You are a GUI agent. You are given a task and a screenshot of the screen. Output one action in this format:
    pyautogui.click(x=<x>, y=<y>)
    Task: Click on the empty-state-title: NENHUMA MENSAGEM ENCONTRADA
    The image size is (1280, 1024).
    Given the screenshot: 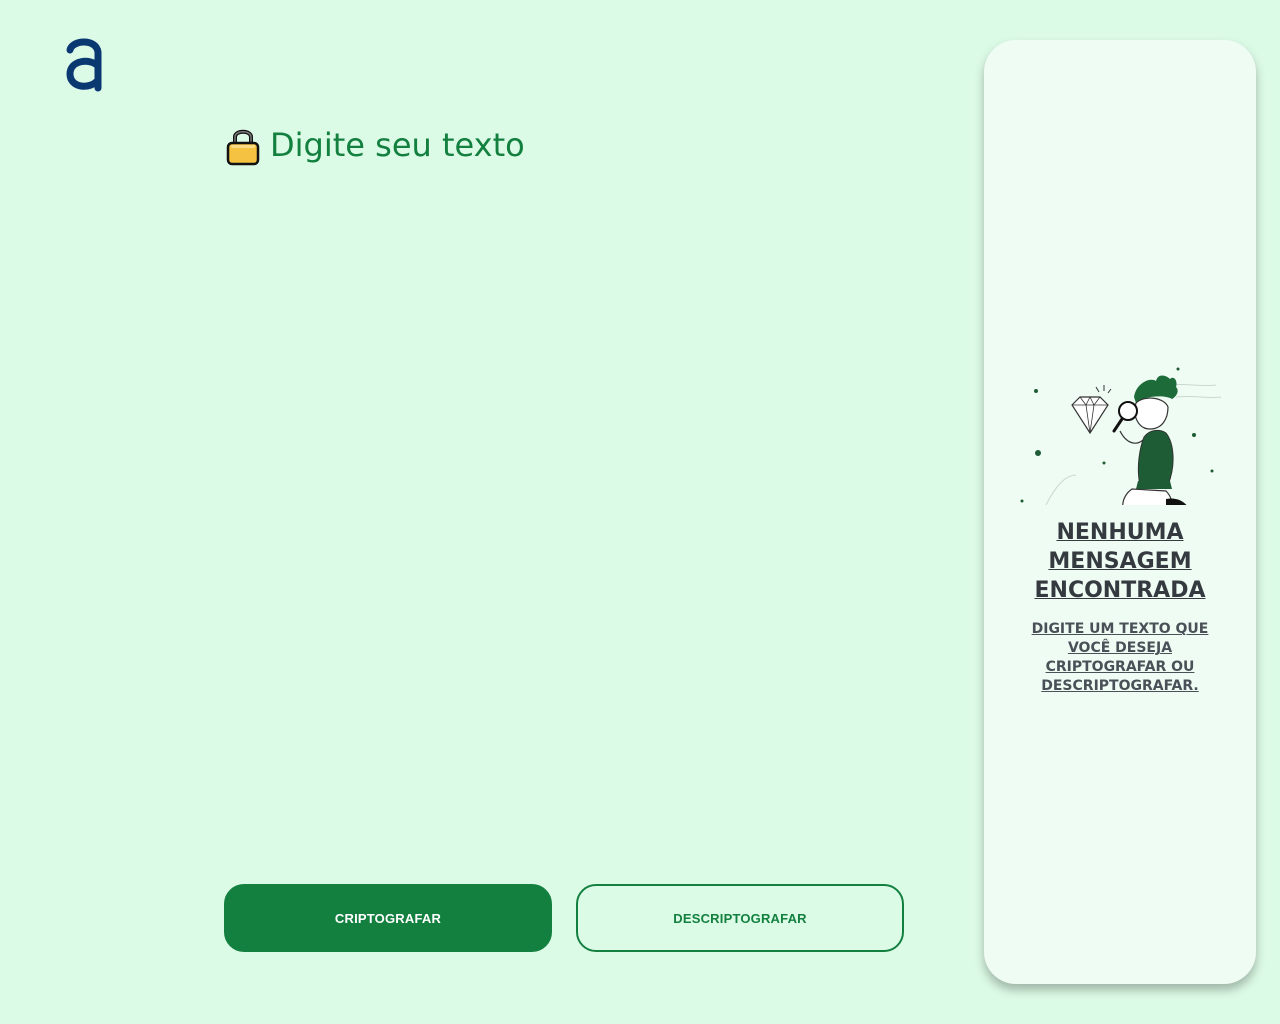 What is the action you would take?
    pyautogui.click(x=1120, y=561)
    